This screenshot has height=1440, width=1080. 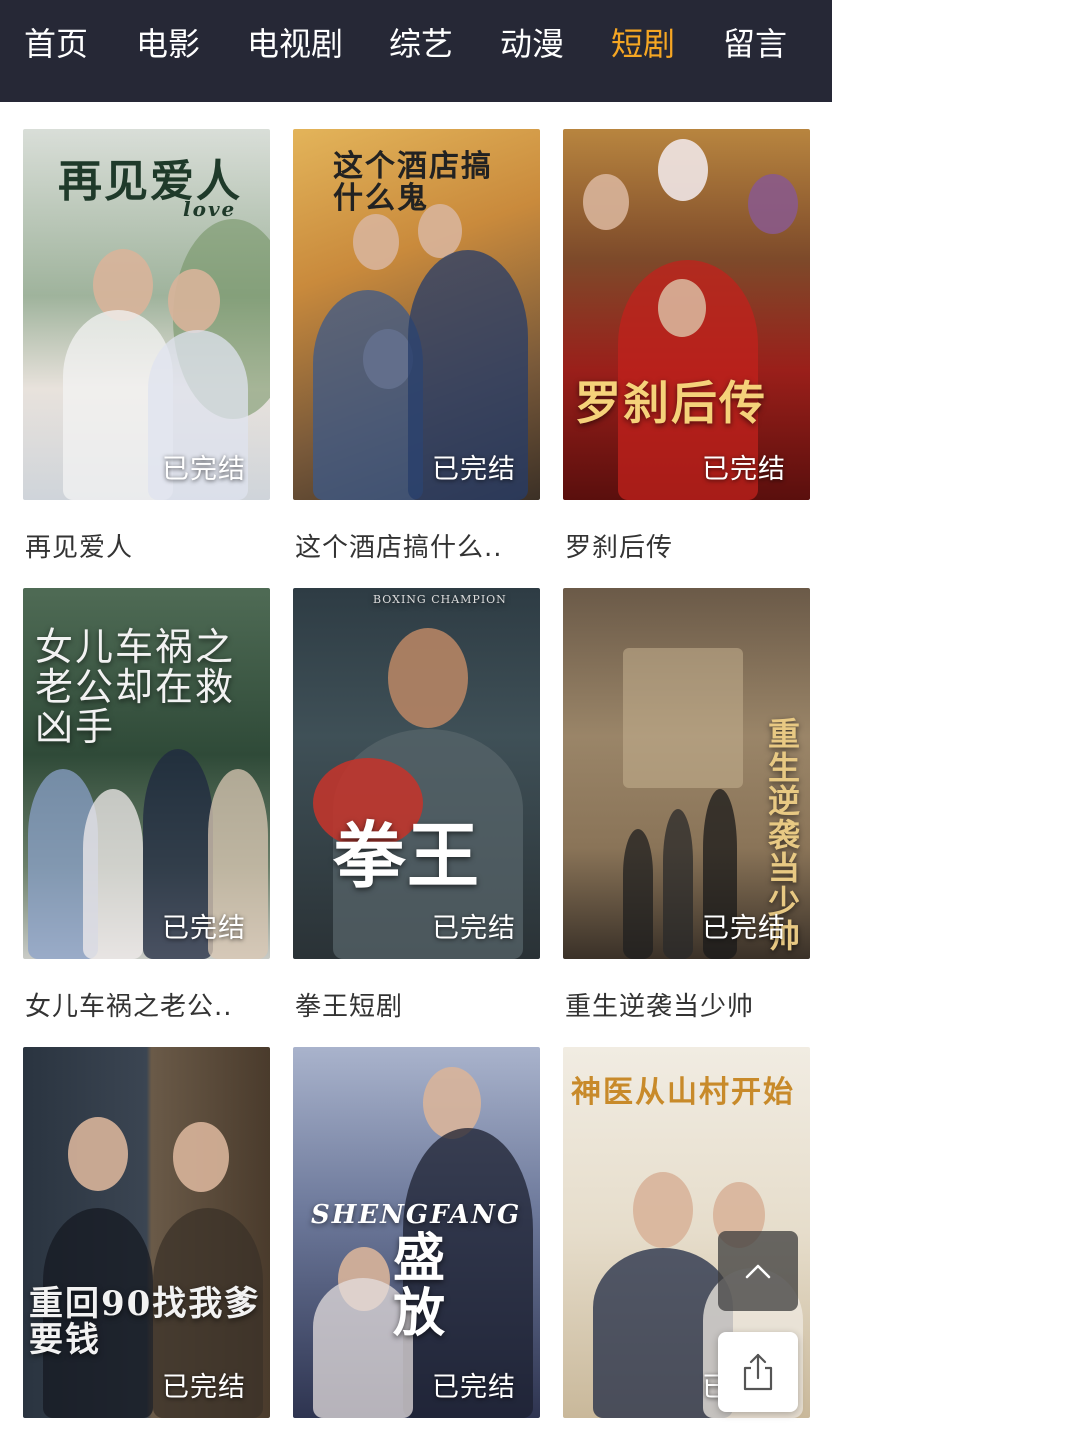 What do you see at coordinates (416, 314) in the screenshot?
I see `poster-image: 这个酒店搞什么鬼 已完结` at bounding box center [416, 314].